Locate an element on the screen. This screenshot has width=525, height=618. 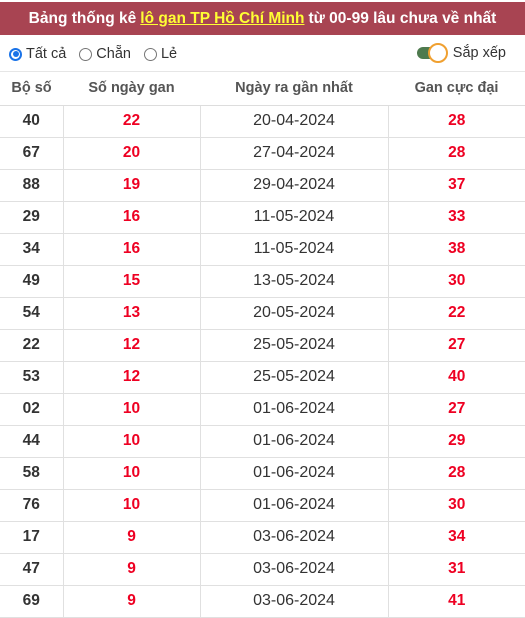
table-row: 58 10 01-06-2024 28 is located at coordinates (262, 473).